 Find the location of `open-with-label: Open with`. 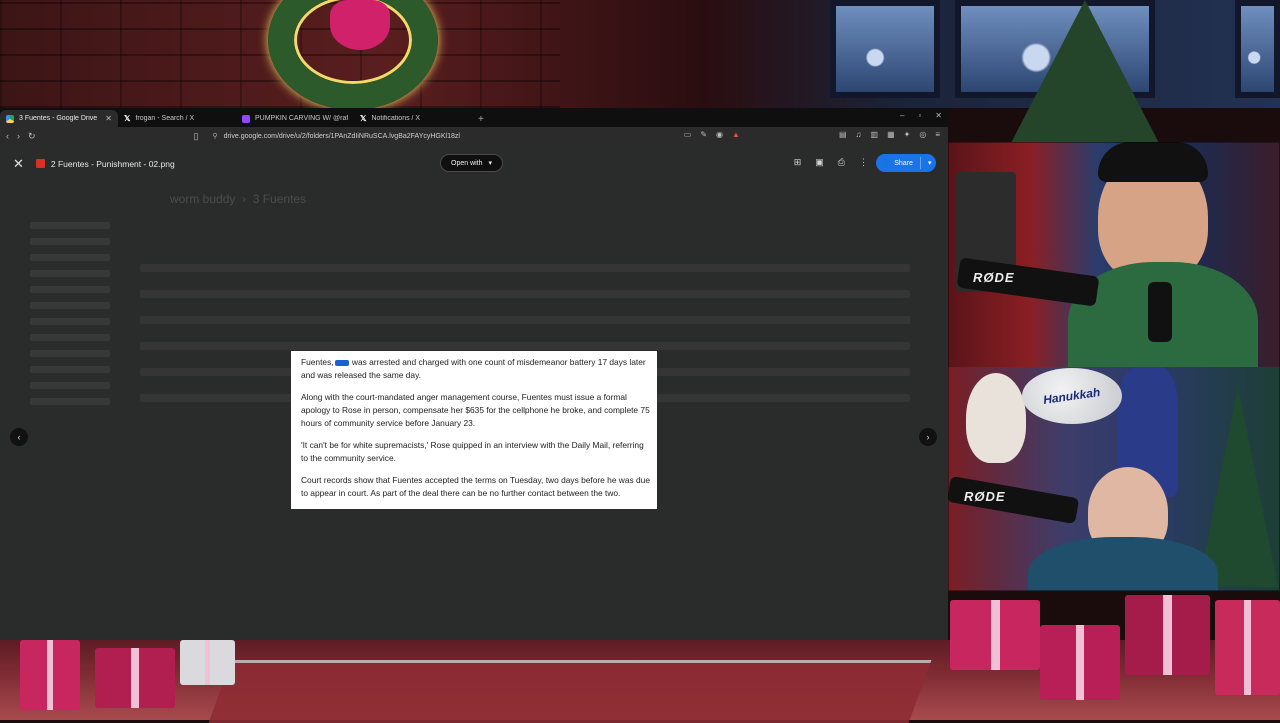

open-with-label: Open with is located at coordinates (467, 163).